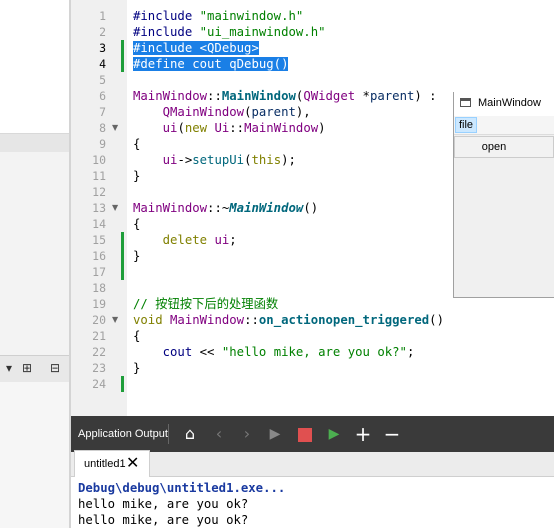 The image size is (554, 528). I want to click on code-line: QMainWindow(parent),, so click(222, 112).